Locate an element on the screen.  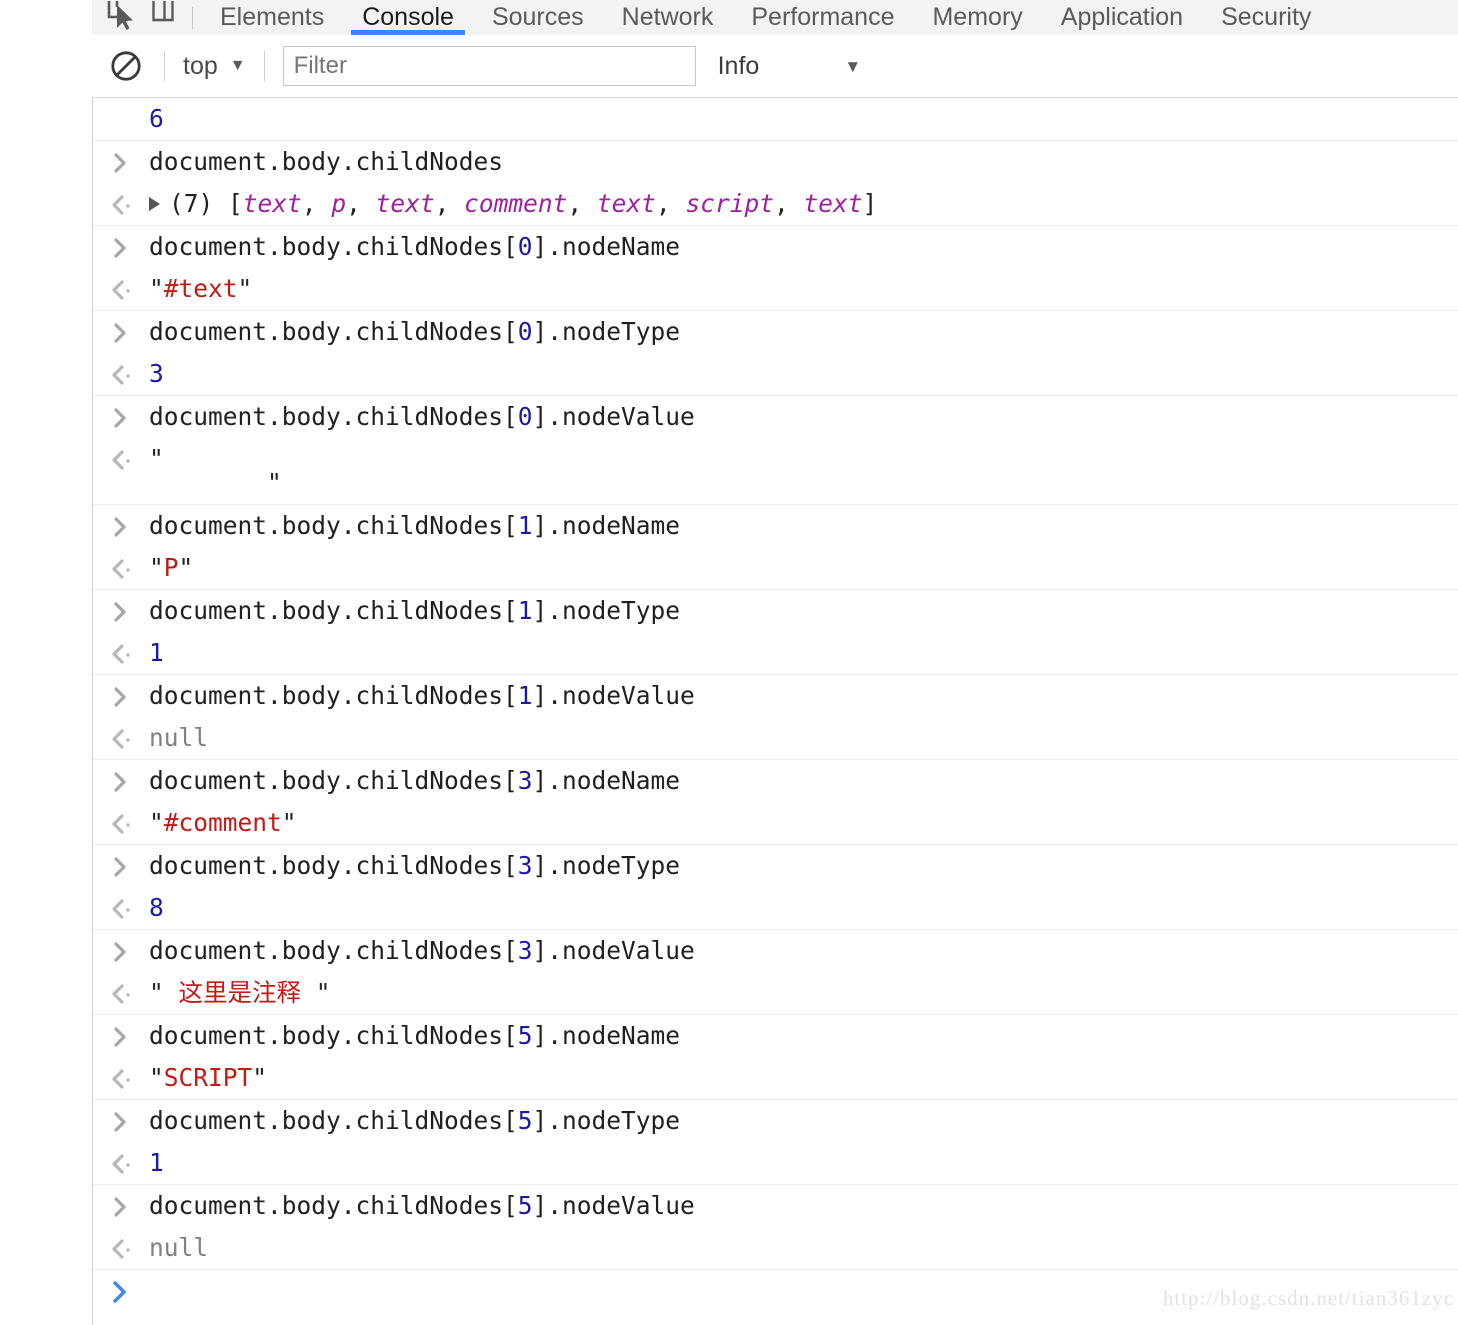
device-toolbar-icon is located at coordinates (163, 17).